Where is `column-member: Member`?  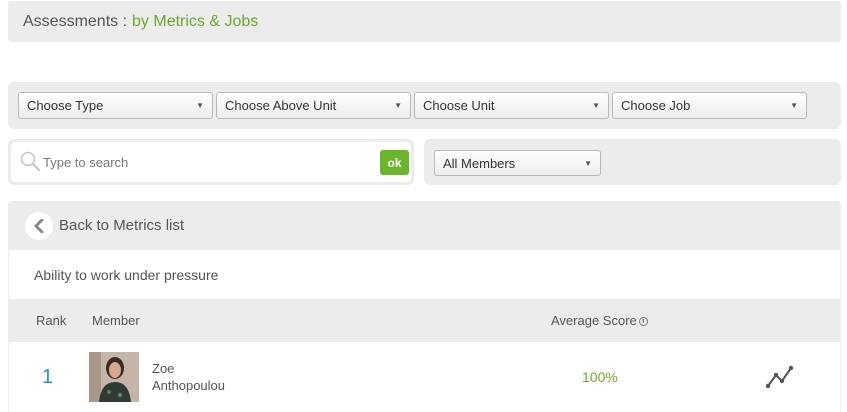
column-member: Member is located at coordinates (116, 320).